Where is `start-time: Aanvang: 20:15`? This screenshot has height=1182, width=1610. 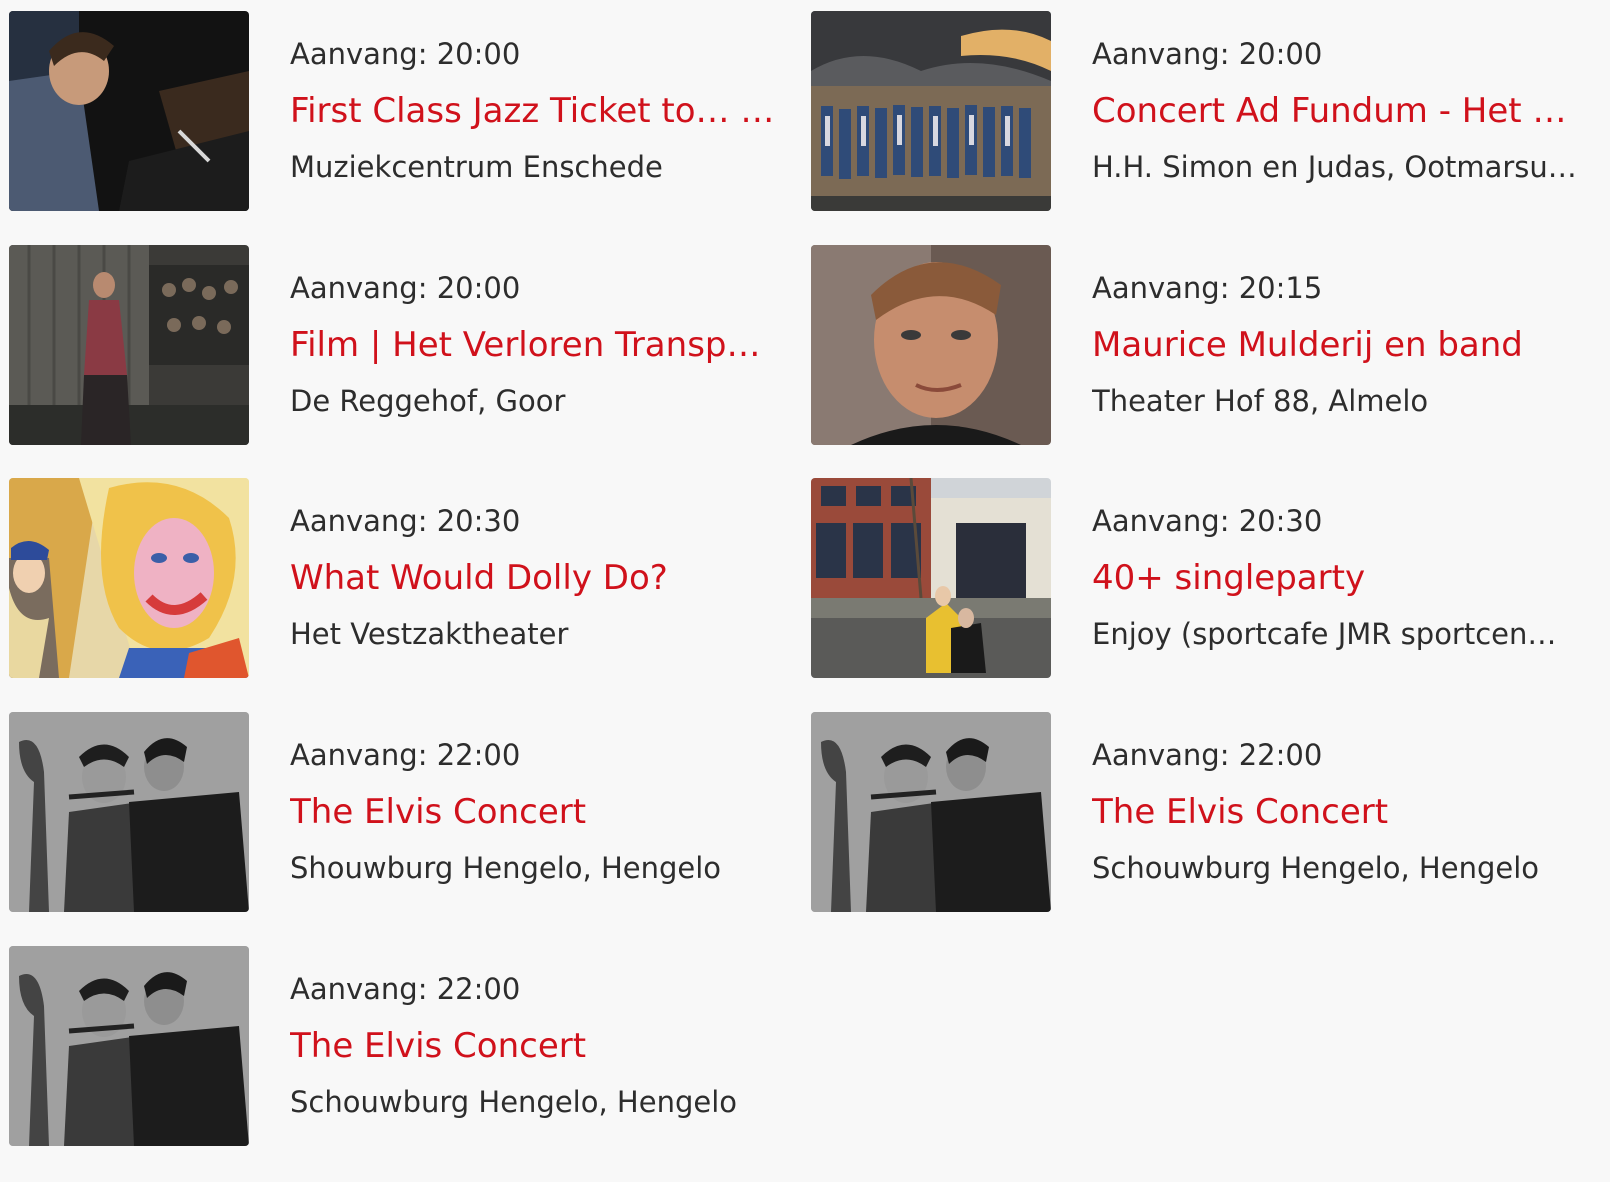
start-time: Aanvang: 20:15 is located at coordinates (1207, 288).